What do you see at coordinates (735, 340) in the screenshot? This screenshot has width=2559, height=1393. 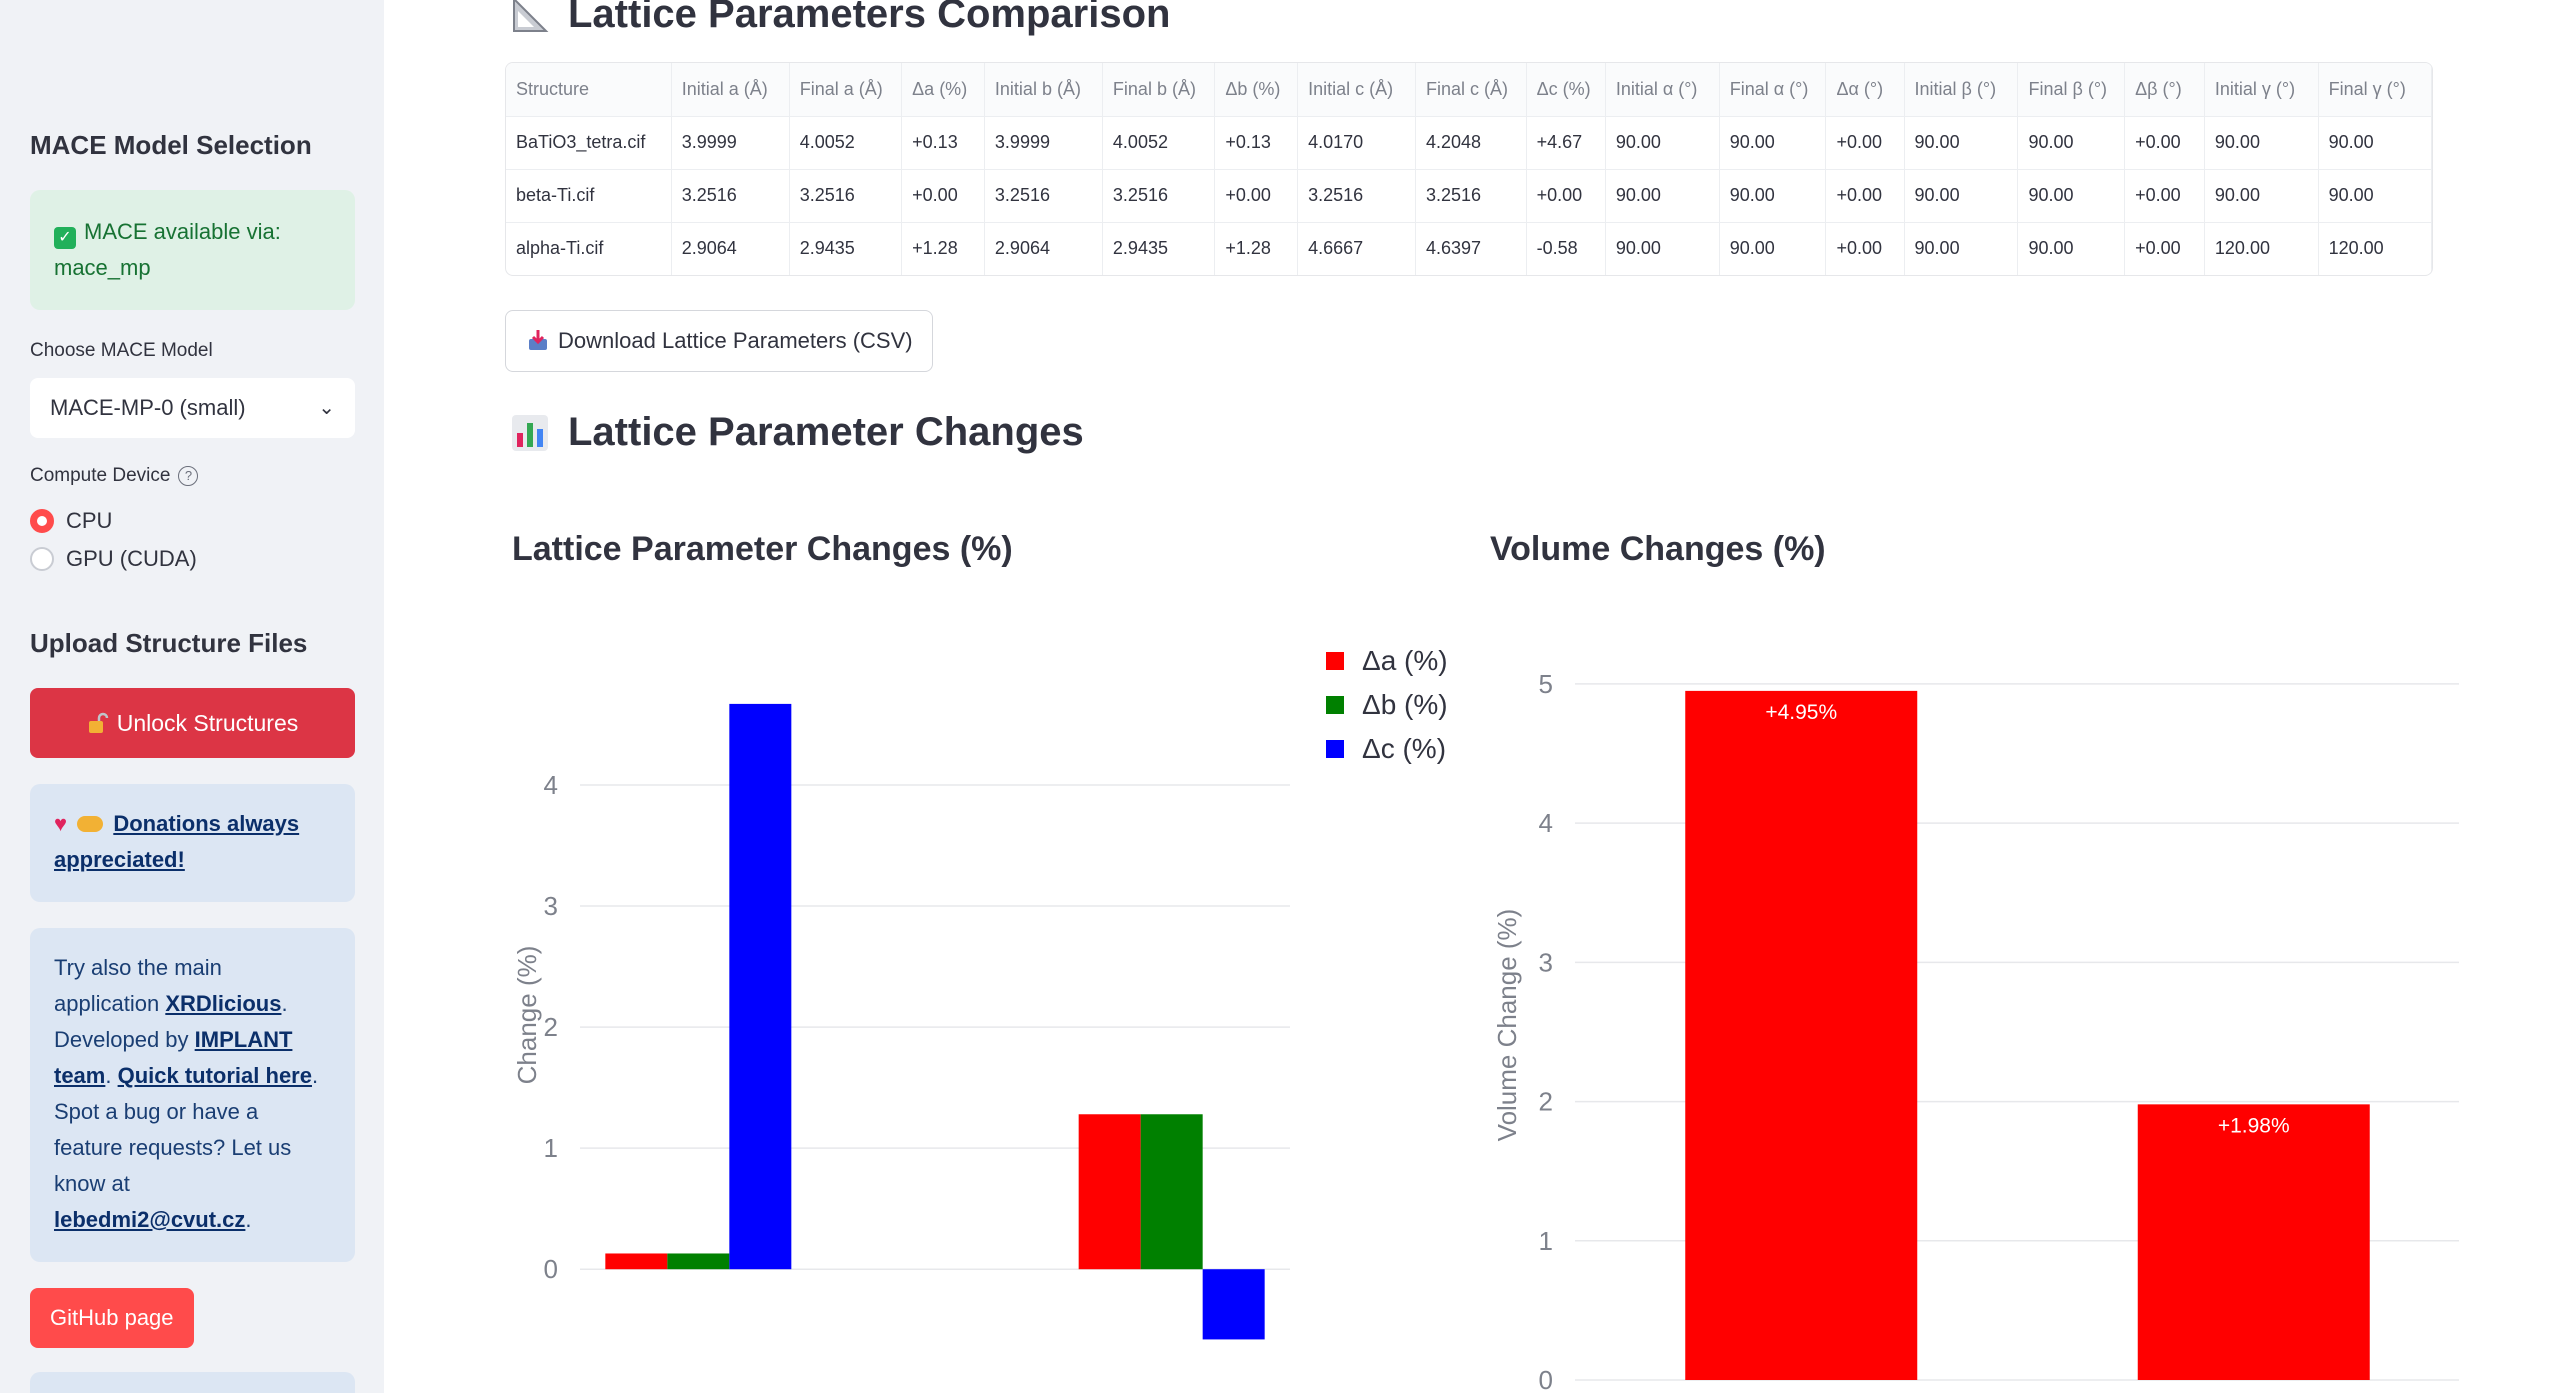 I see `download-csv-label: Download Lattice Parameters (CSV)` at bounding box center [735, 340].